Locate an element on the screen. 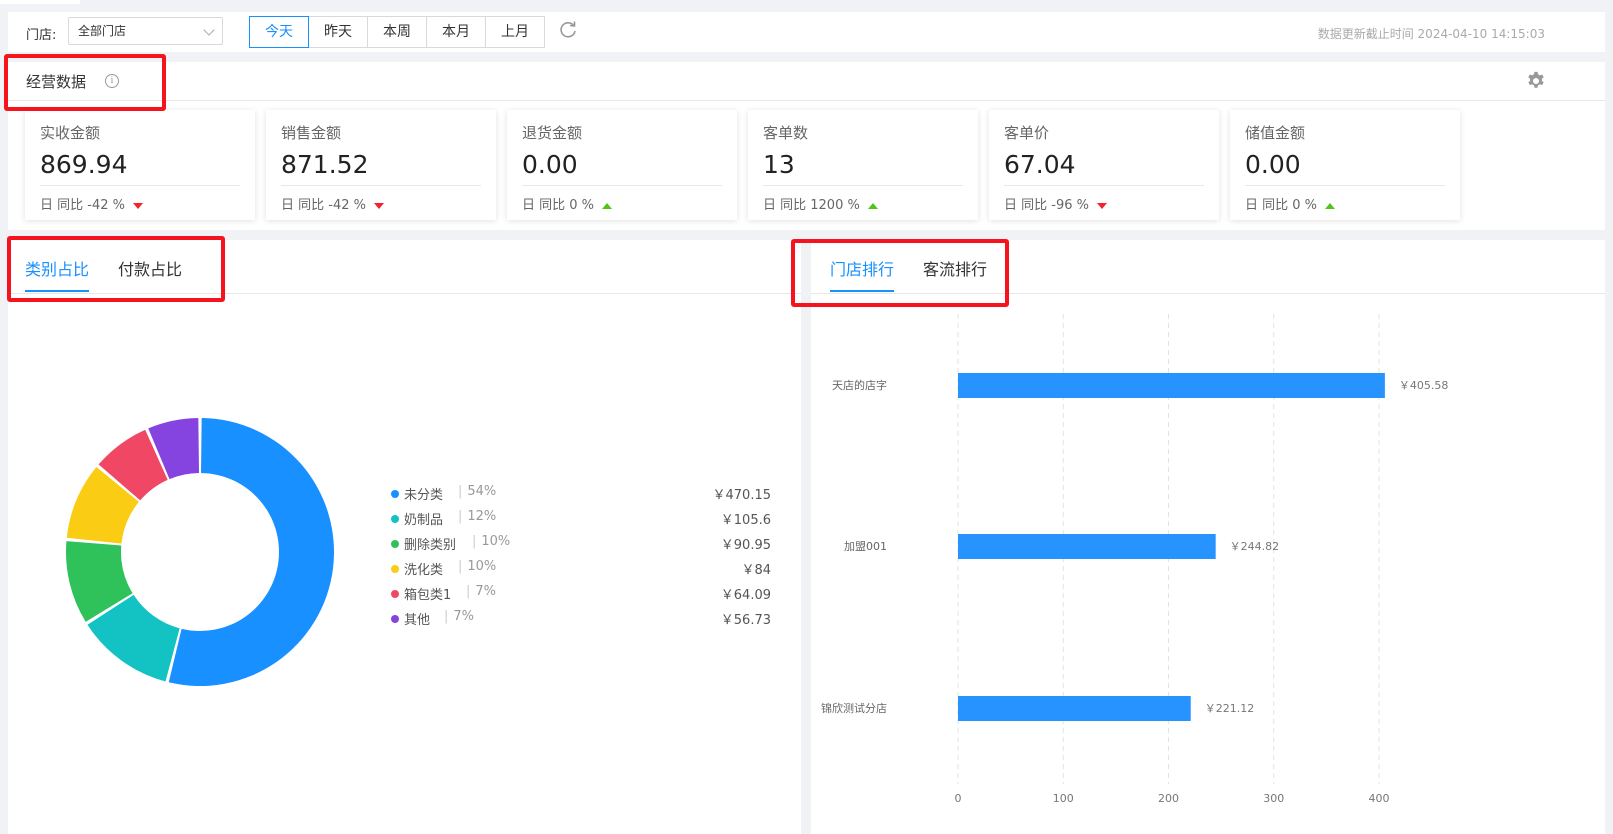 This screenshot has height=834, width=1613. kpi-card: 实收金额 869.94 日 同比 -42 % is located at coordinates (140, 165).